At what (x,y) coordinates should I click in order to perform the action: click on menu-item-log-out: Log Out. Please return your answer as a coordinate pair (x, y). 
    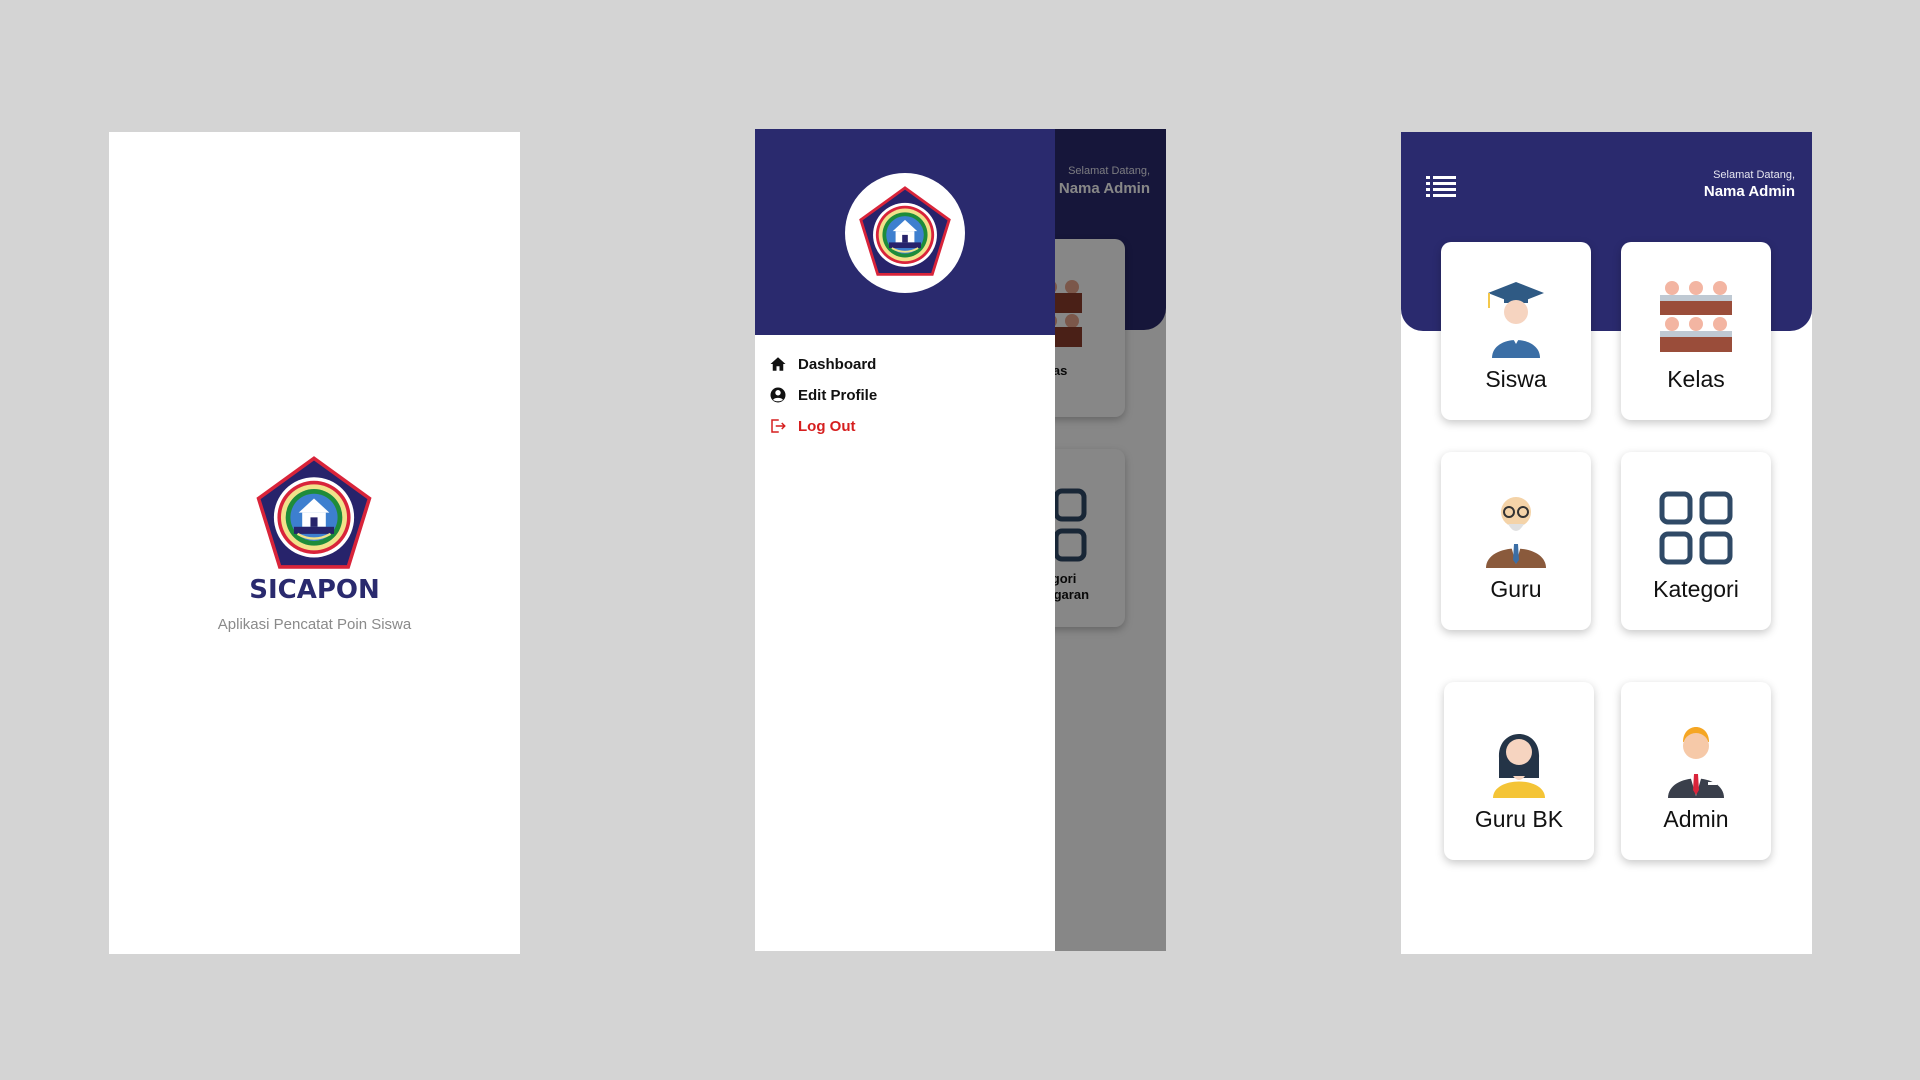
    Looking at the image, I should click on (812, 426).